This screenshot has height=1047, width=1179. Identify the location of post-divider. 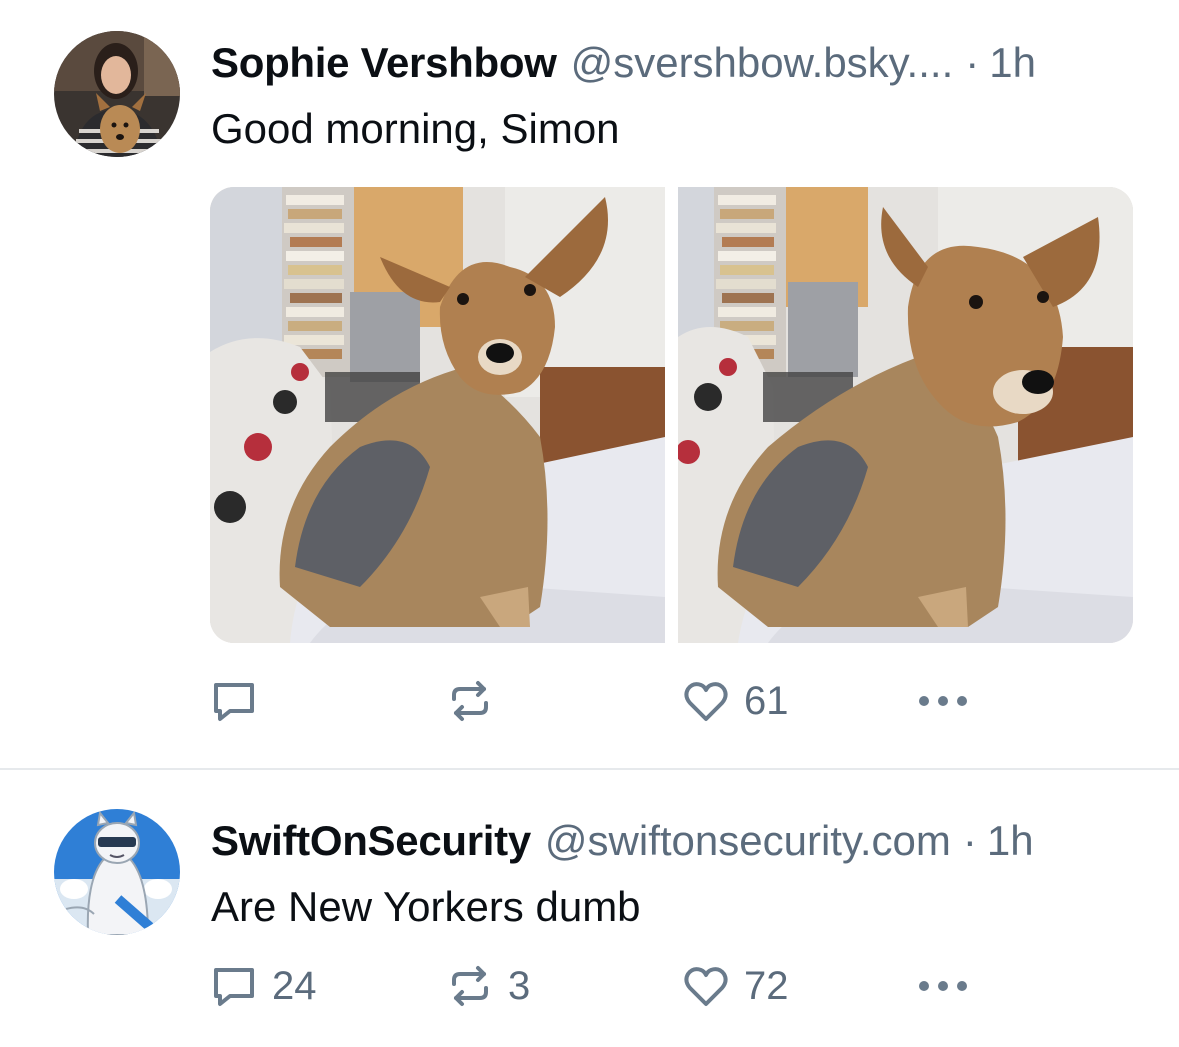
(589, 769).